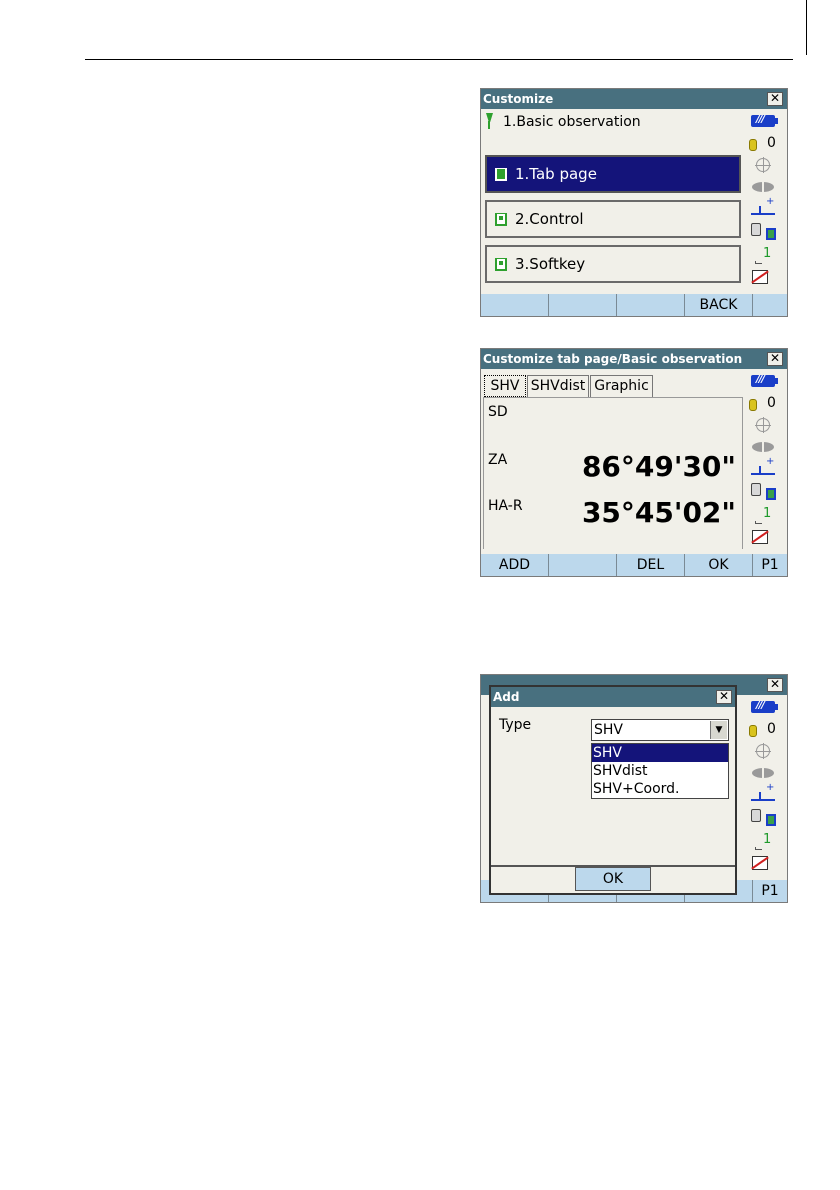  I want to click on type-option-shv: SHV, so click(660, 753).